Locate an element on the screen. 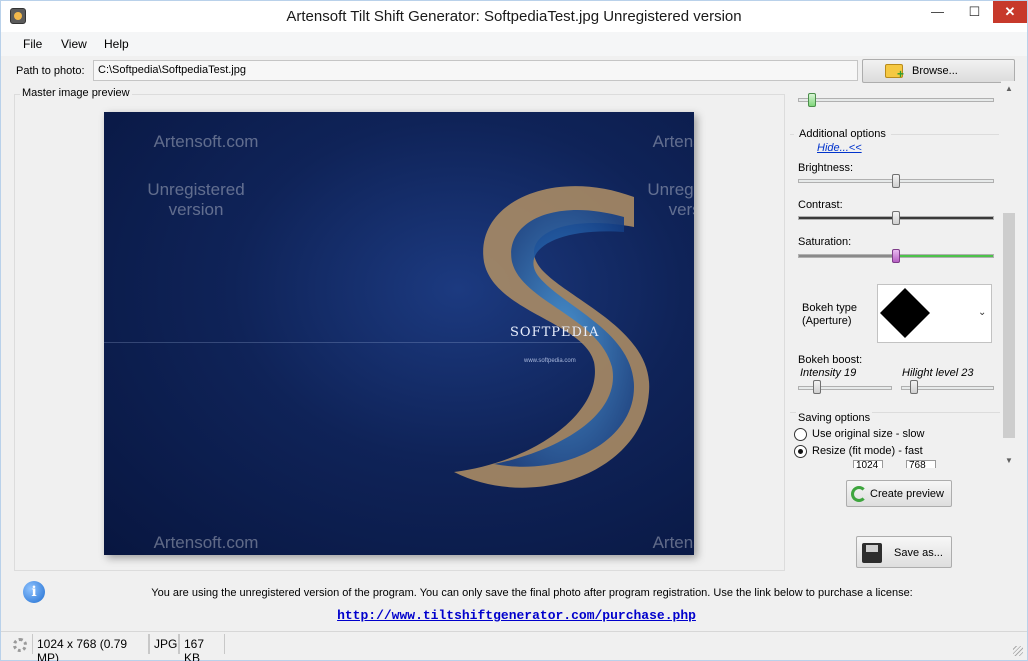 This screenshot has height=661, width=1028. maximize-button: ☐ is located at coordinates (974, 12).